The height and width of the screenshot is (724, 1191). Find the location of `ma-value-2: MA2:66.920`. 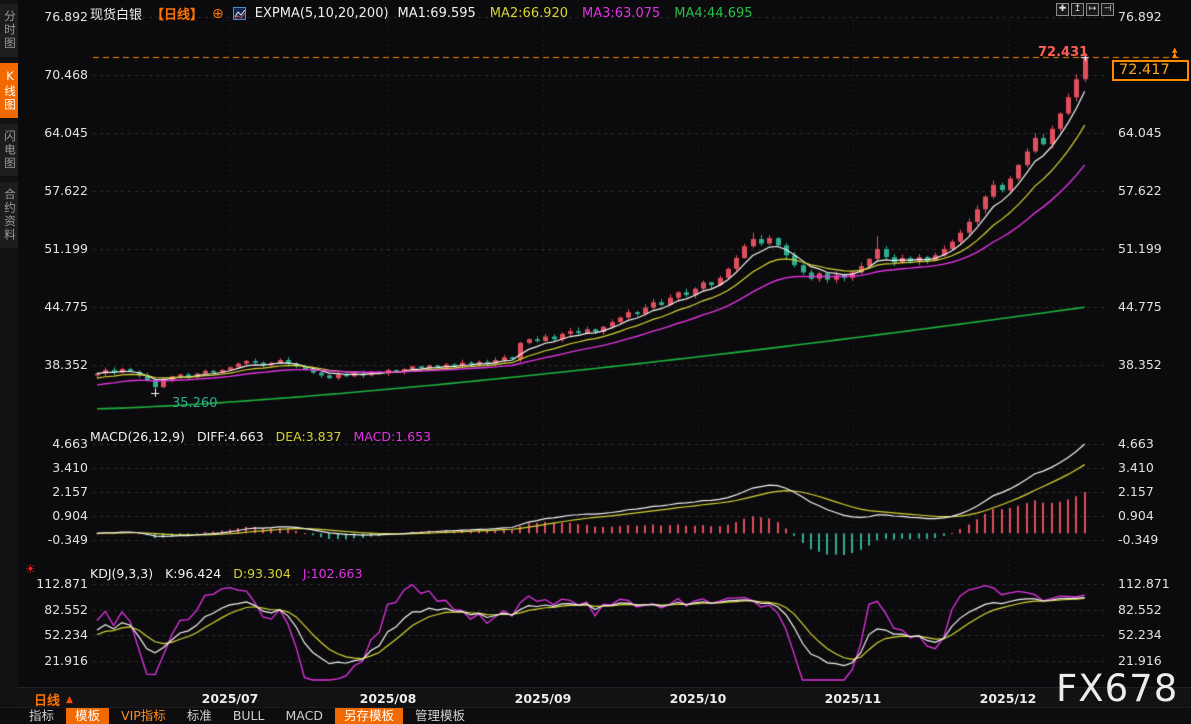

ma-value-2: MA2:66.920 is located at coordinates (529, 13).